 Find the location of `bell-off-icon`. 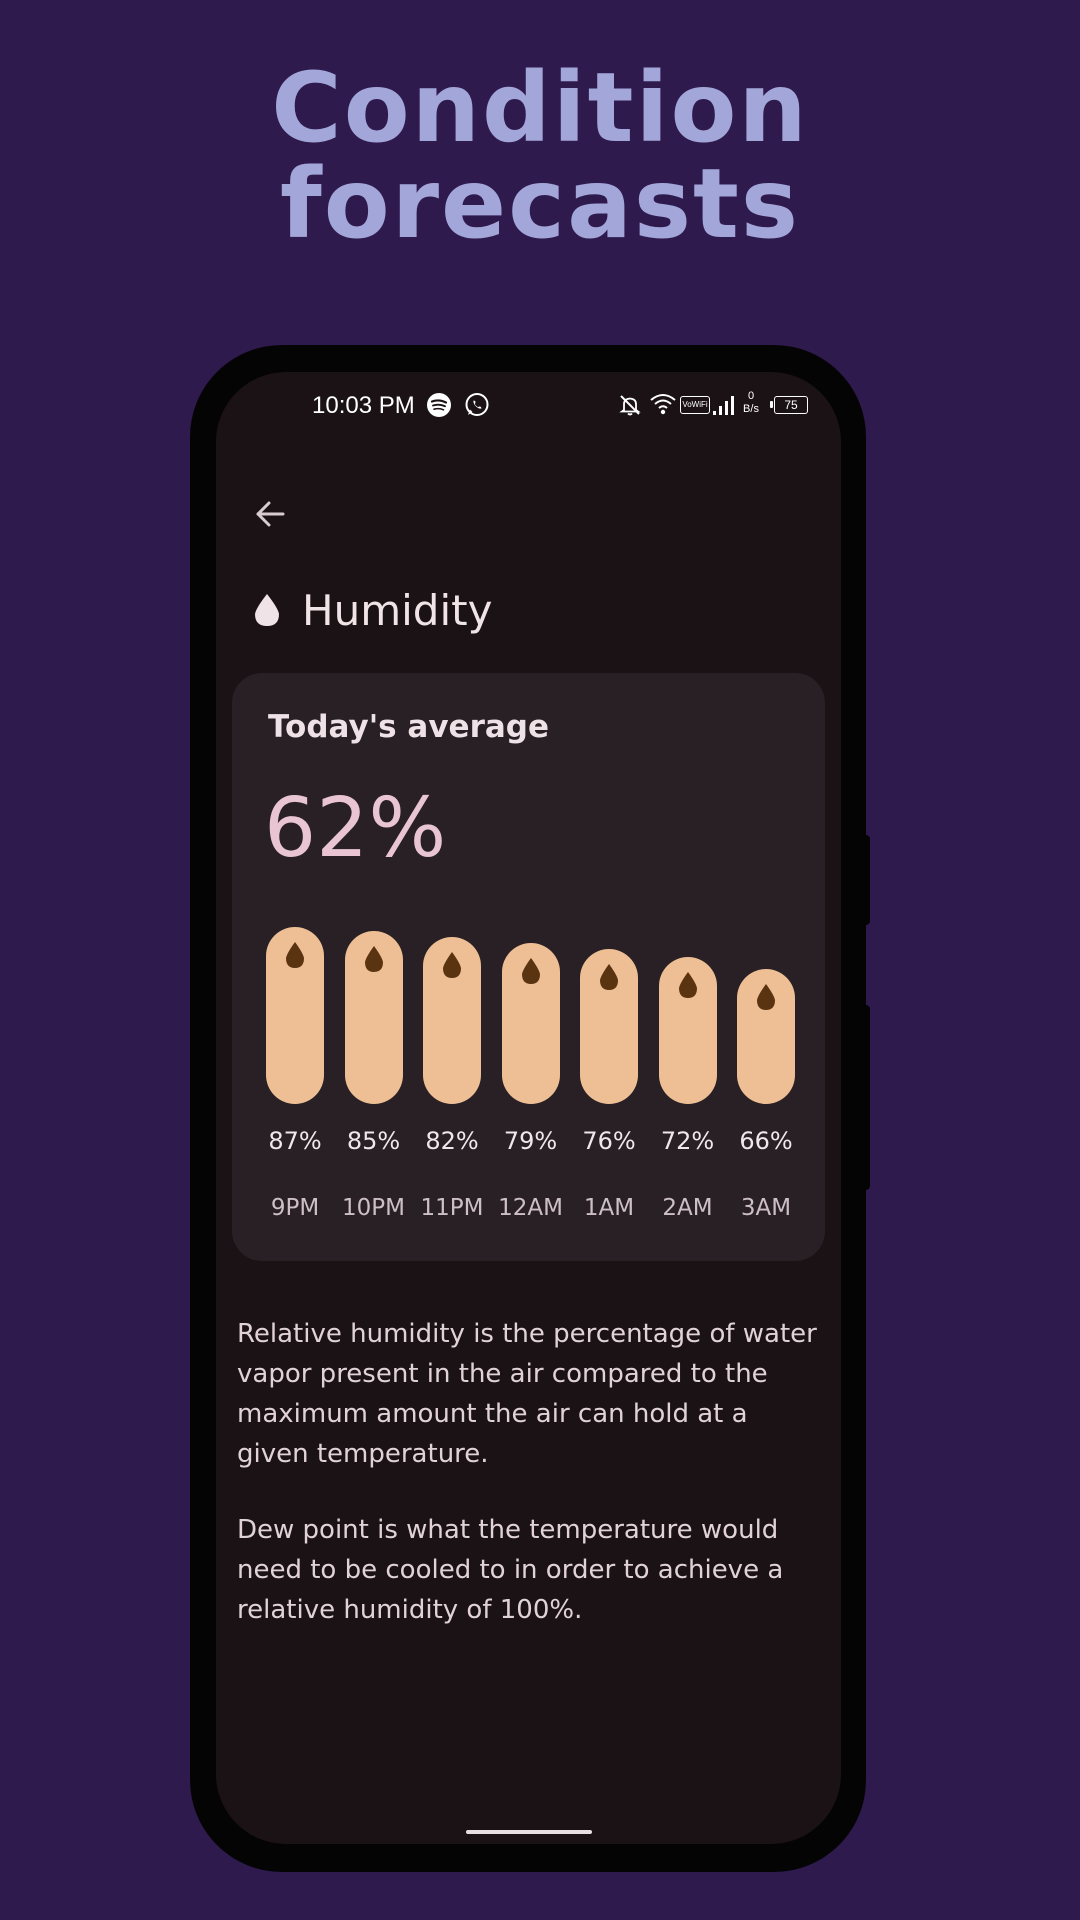

bell-off-icon is located at coordinates (630, 405).